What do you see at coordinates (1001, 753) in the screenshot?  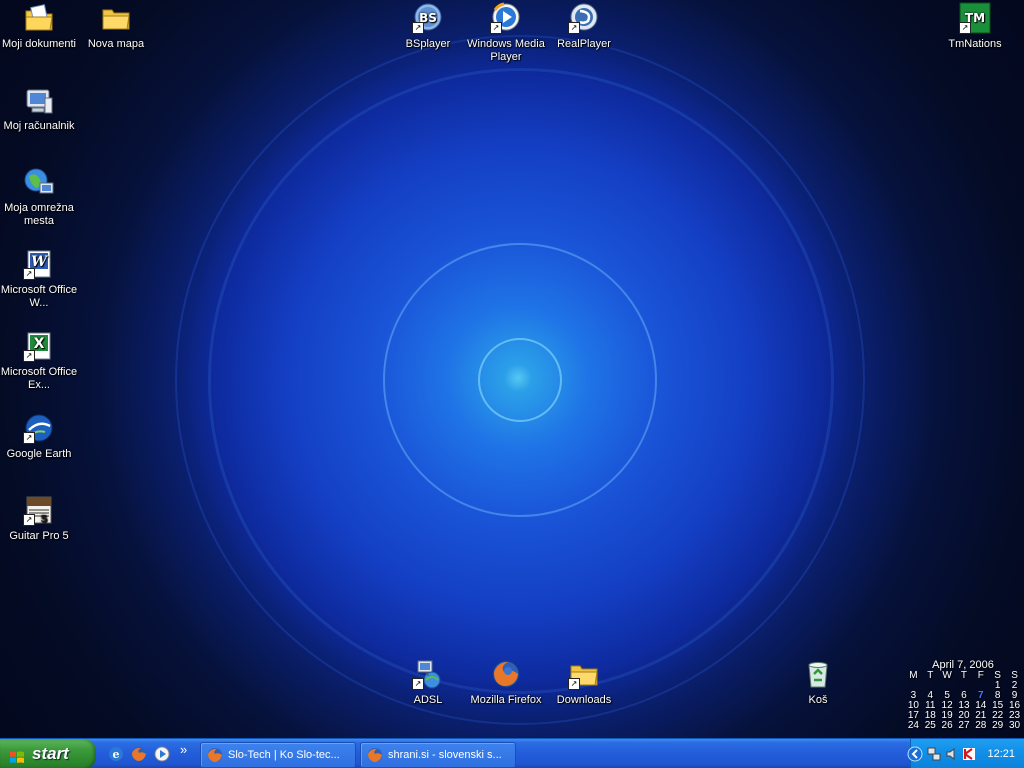 I see `taskbar-clock: 12:21` at bounding box center [1001, 753].